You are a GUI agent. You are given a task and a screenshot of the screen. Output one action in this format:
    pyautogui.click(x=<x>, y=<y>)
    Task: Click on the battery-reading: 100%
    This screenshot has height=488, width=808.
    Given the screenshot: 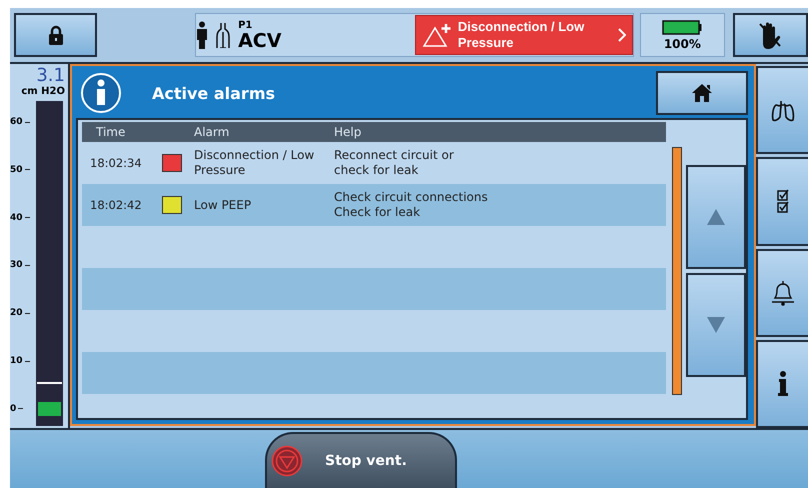 What is the action you would take?
    pyautogui.click(x=682, y=44)
    